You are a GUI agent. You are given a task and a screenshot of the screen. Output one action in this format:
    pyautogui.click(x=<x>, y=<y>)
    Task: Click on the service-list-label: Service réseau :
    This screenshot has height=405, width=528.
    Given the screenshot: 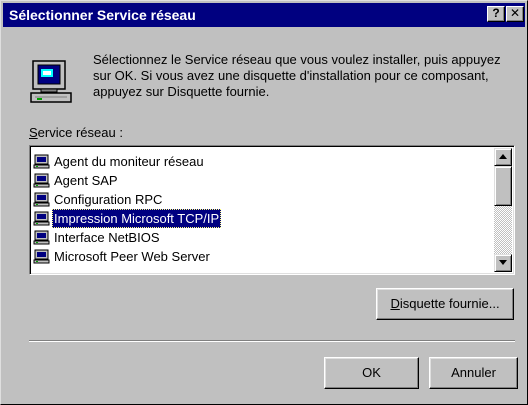 What is the action you would take?
    pyautogui.click(x=76, y=132)
    